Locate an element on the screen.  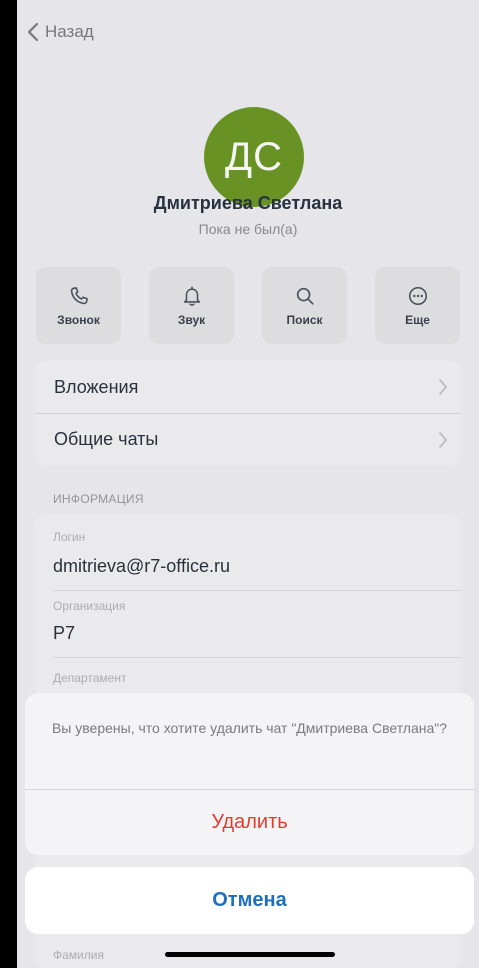
cancel-button: Отмена is located at coordinates (249, 900).